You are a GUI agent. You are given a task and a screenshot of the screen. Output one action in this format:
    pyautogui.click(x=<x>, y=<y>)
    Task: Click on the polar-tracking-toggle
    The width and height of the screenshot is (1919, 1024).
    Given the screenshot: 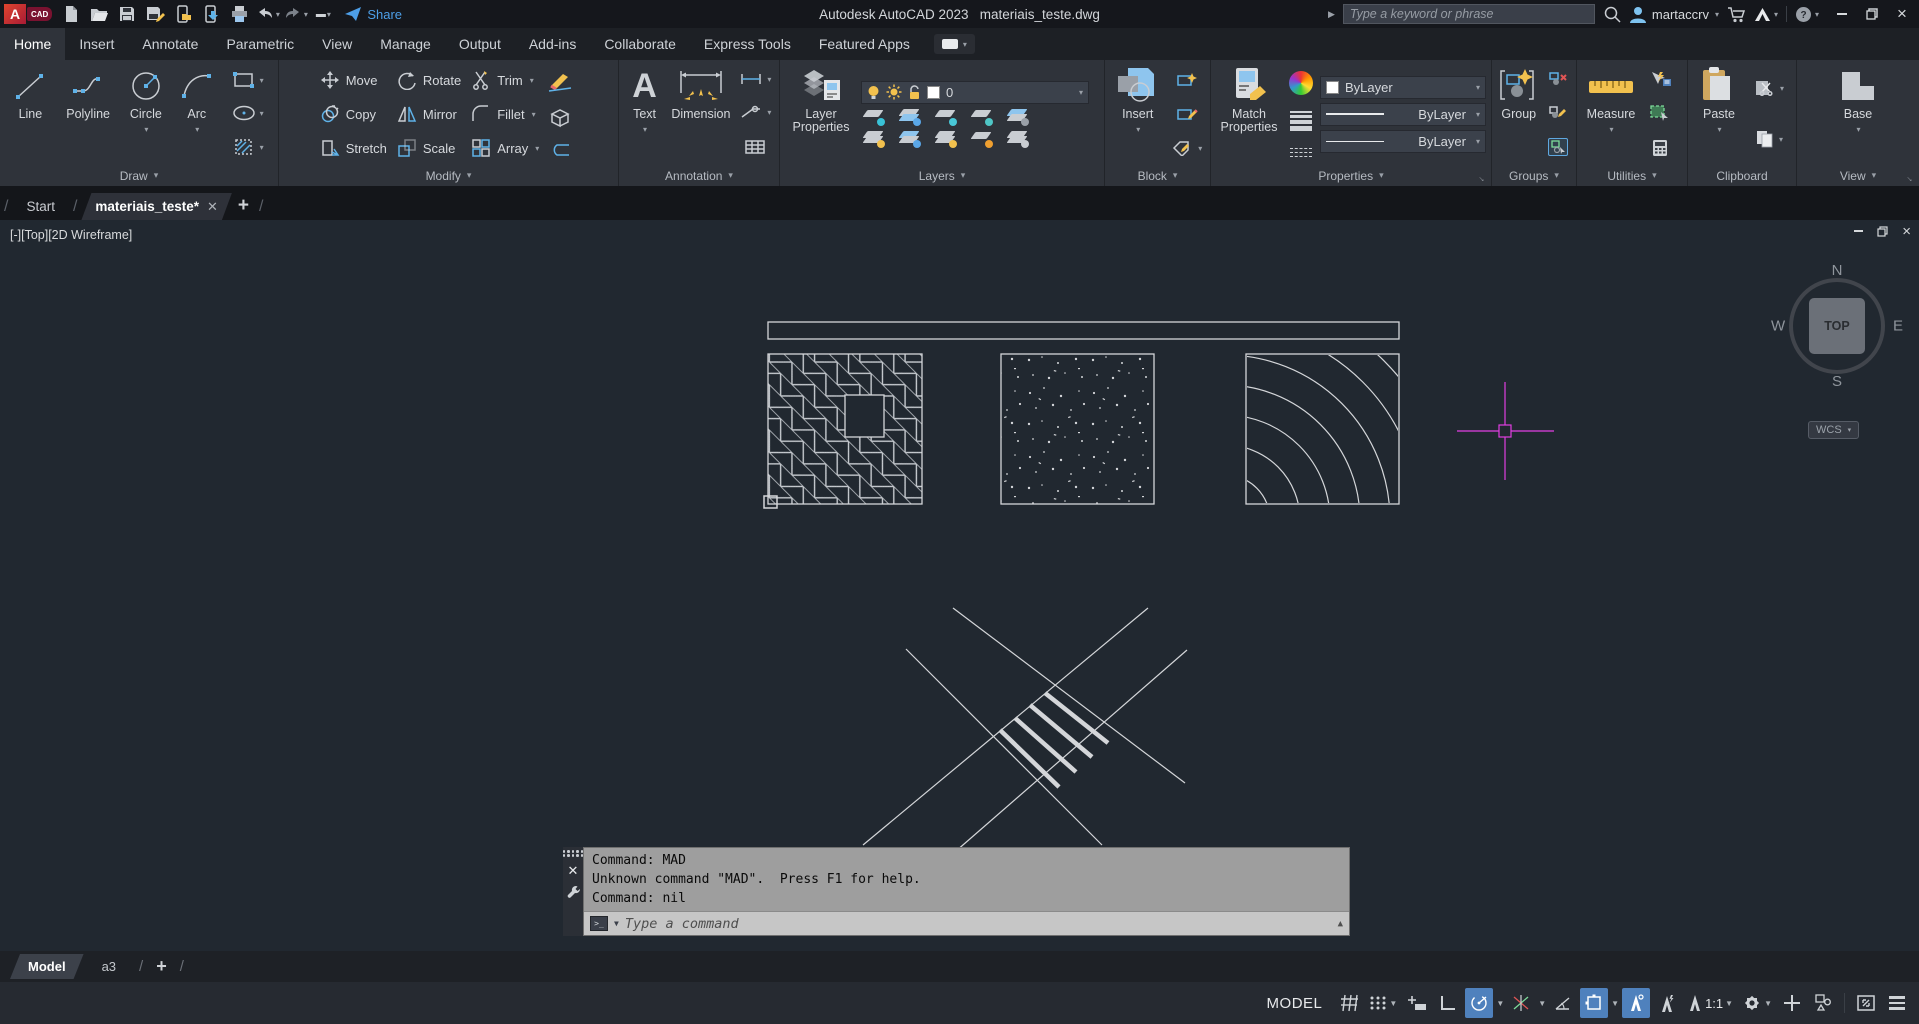 What is the action you would take?
    pyautogui.click(x=1479, y=1003)
    